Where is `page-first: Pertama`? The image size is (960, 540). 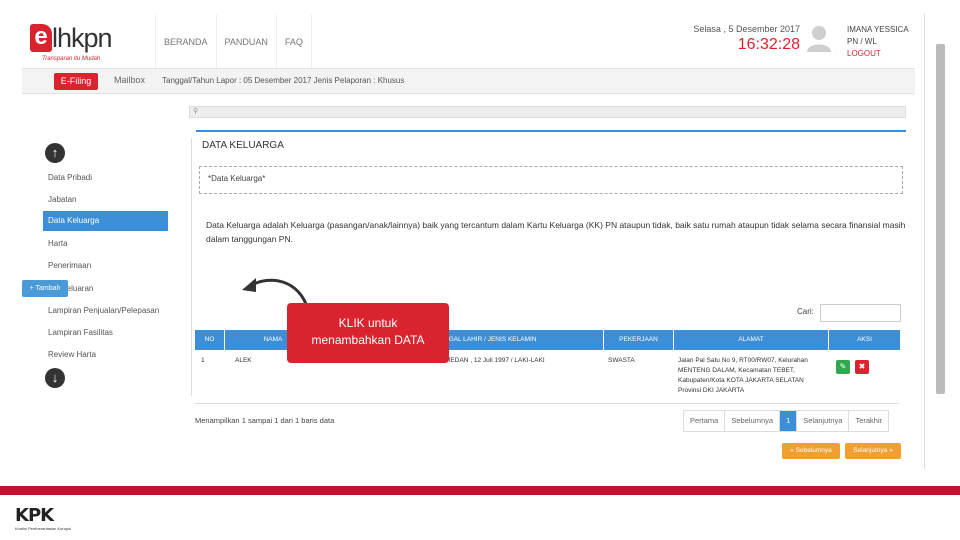 page-first: Pertama is located at coordinates (705, 421).